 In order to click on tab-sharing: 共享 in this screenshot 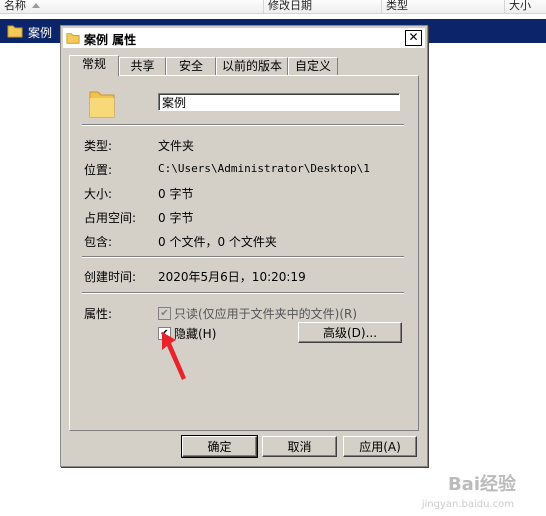, I will do `click(142, 66)`.